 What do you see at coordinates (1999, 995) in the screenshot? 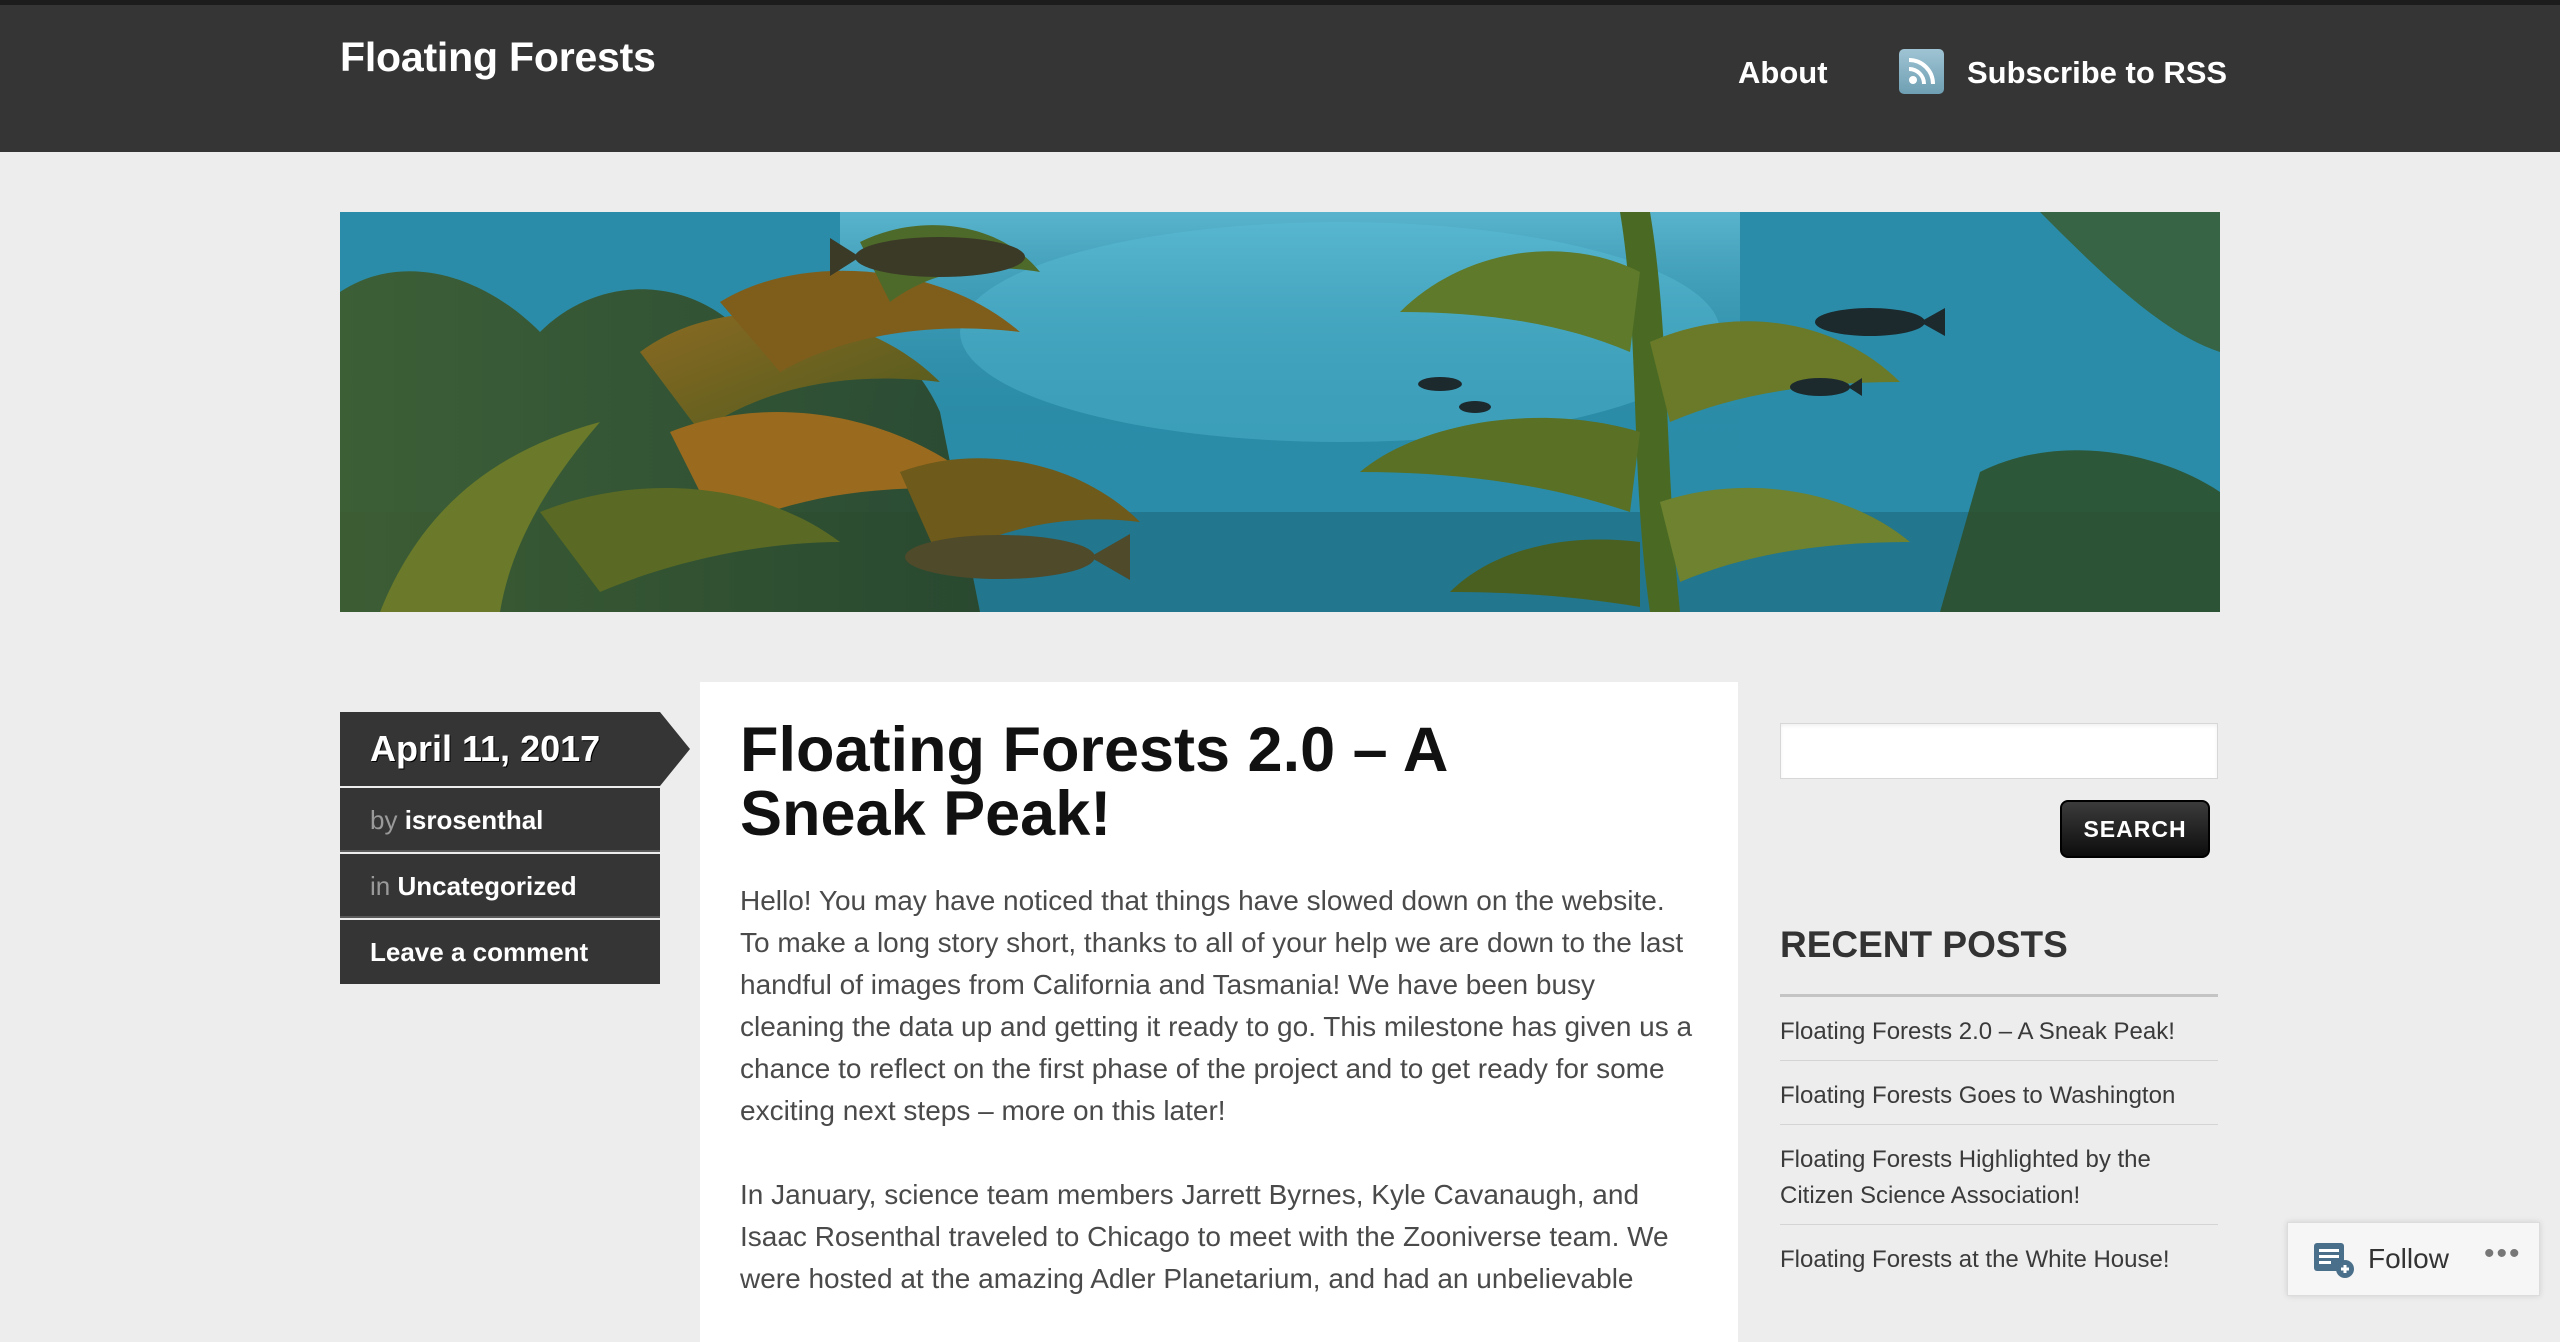
I see `recent-posts-divider` at bounding box center [1999, 995].